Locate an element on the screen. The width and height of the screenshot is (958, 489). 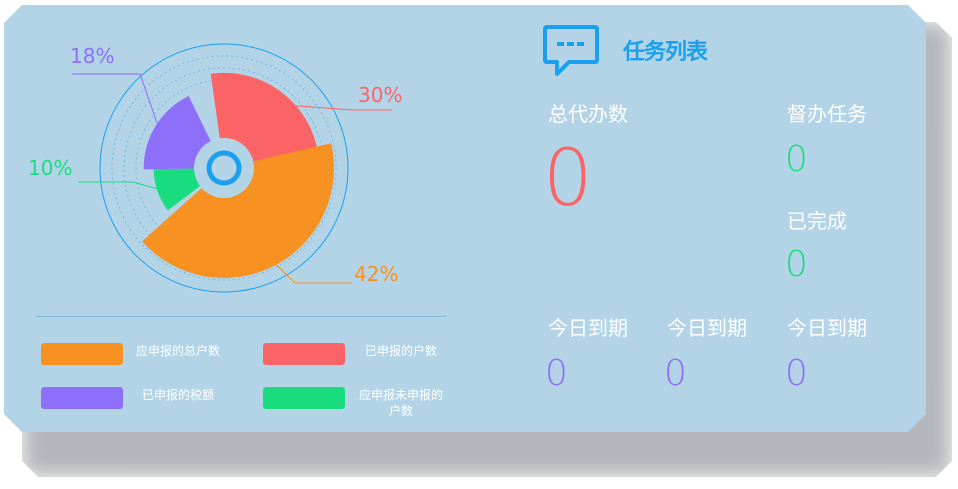
pie-center is located at coordinates (224, 168).